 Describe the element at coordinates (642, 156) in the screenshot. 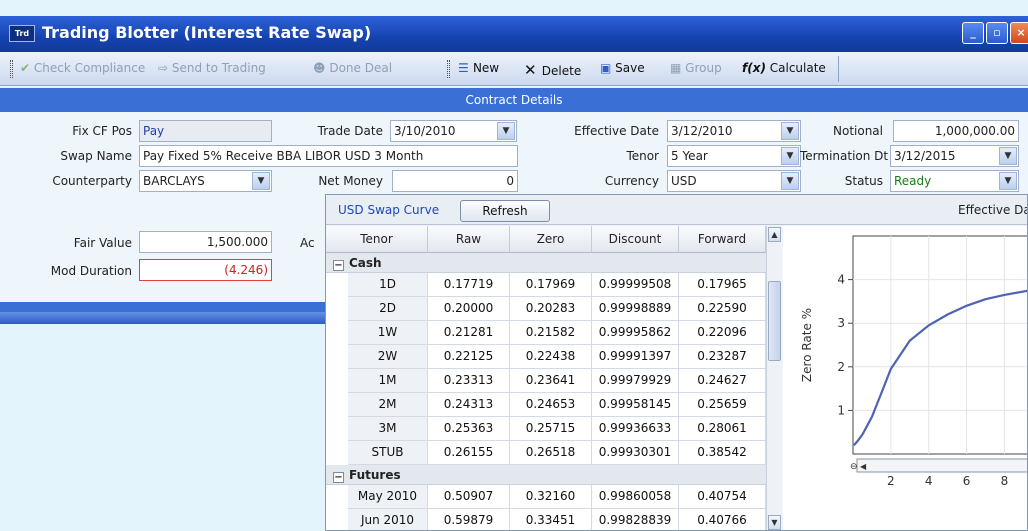

I see `tenor-label: Tenor` at that location.